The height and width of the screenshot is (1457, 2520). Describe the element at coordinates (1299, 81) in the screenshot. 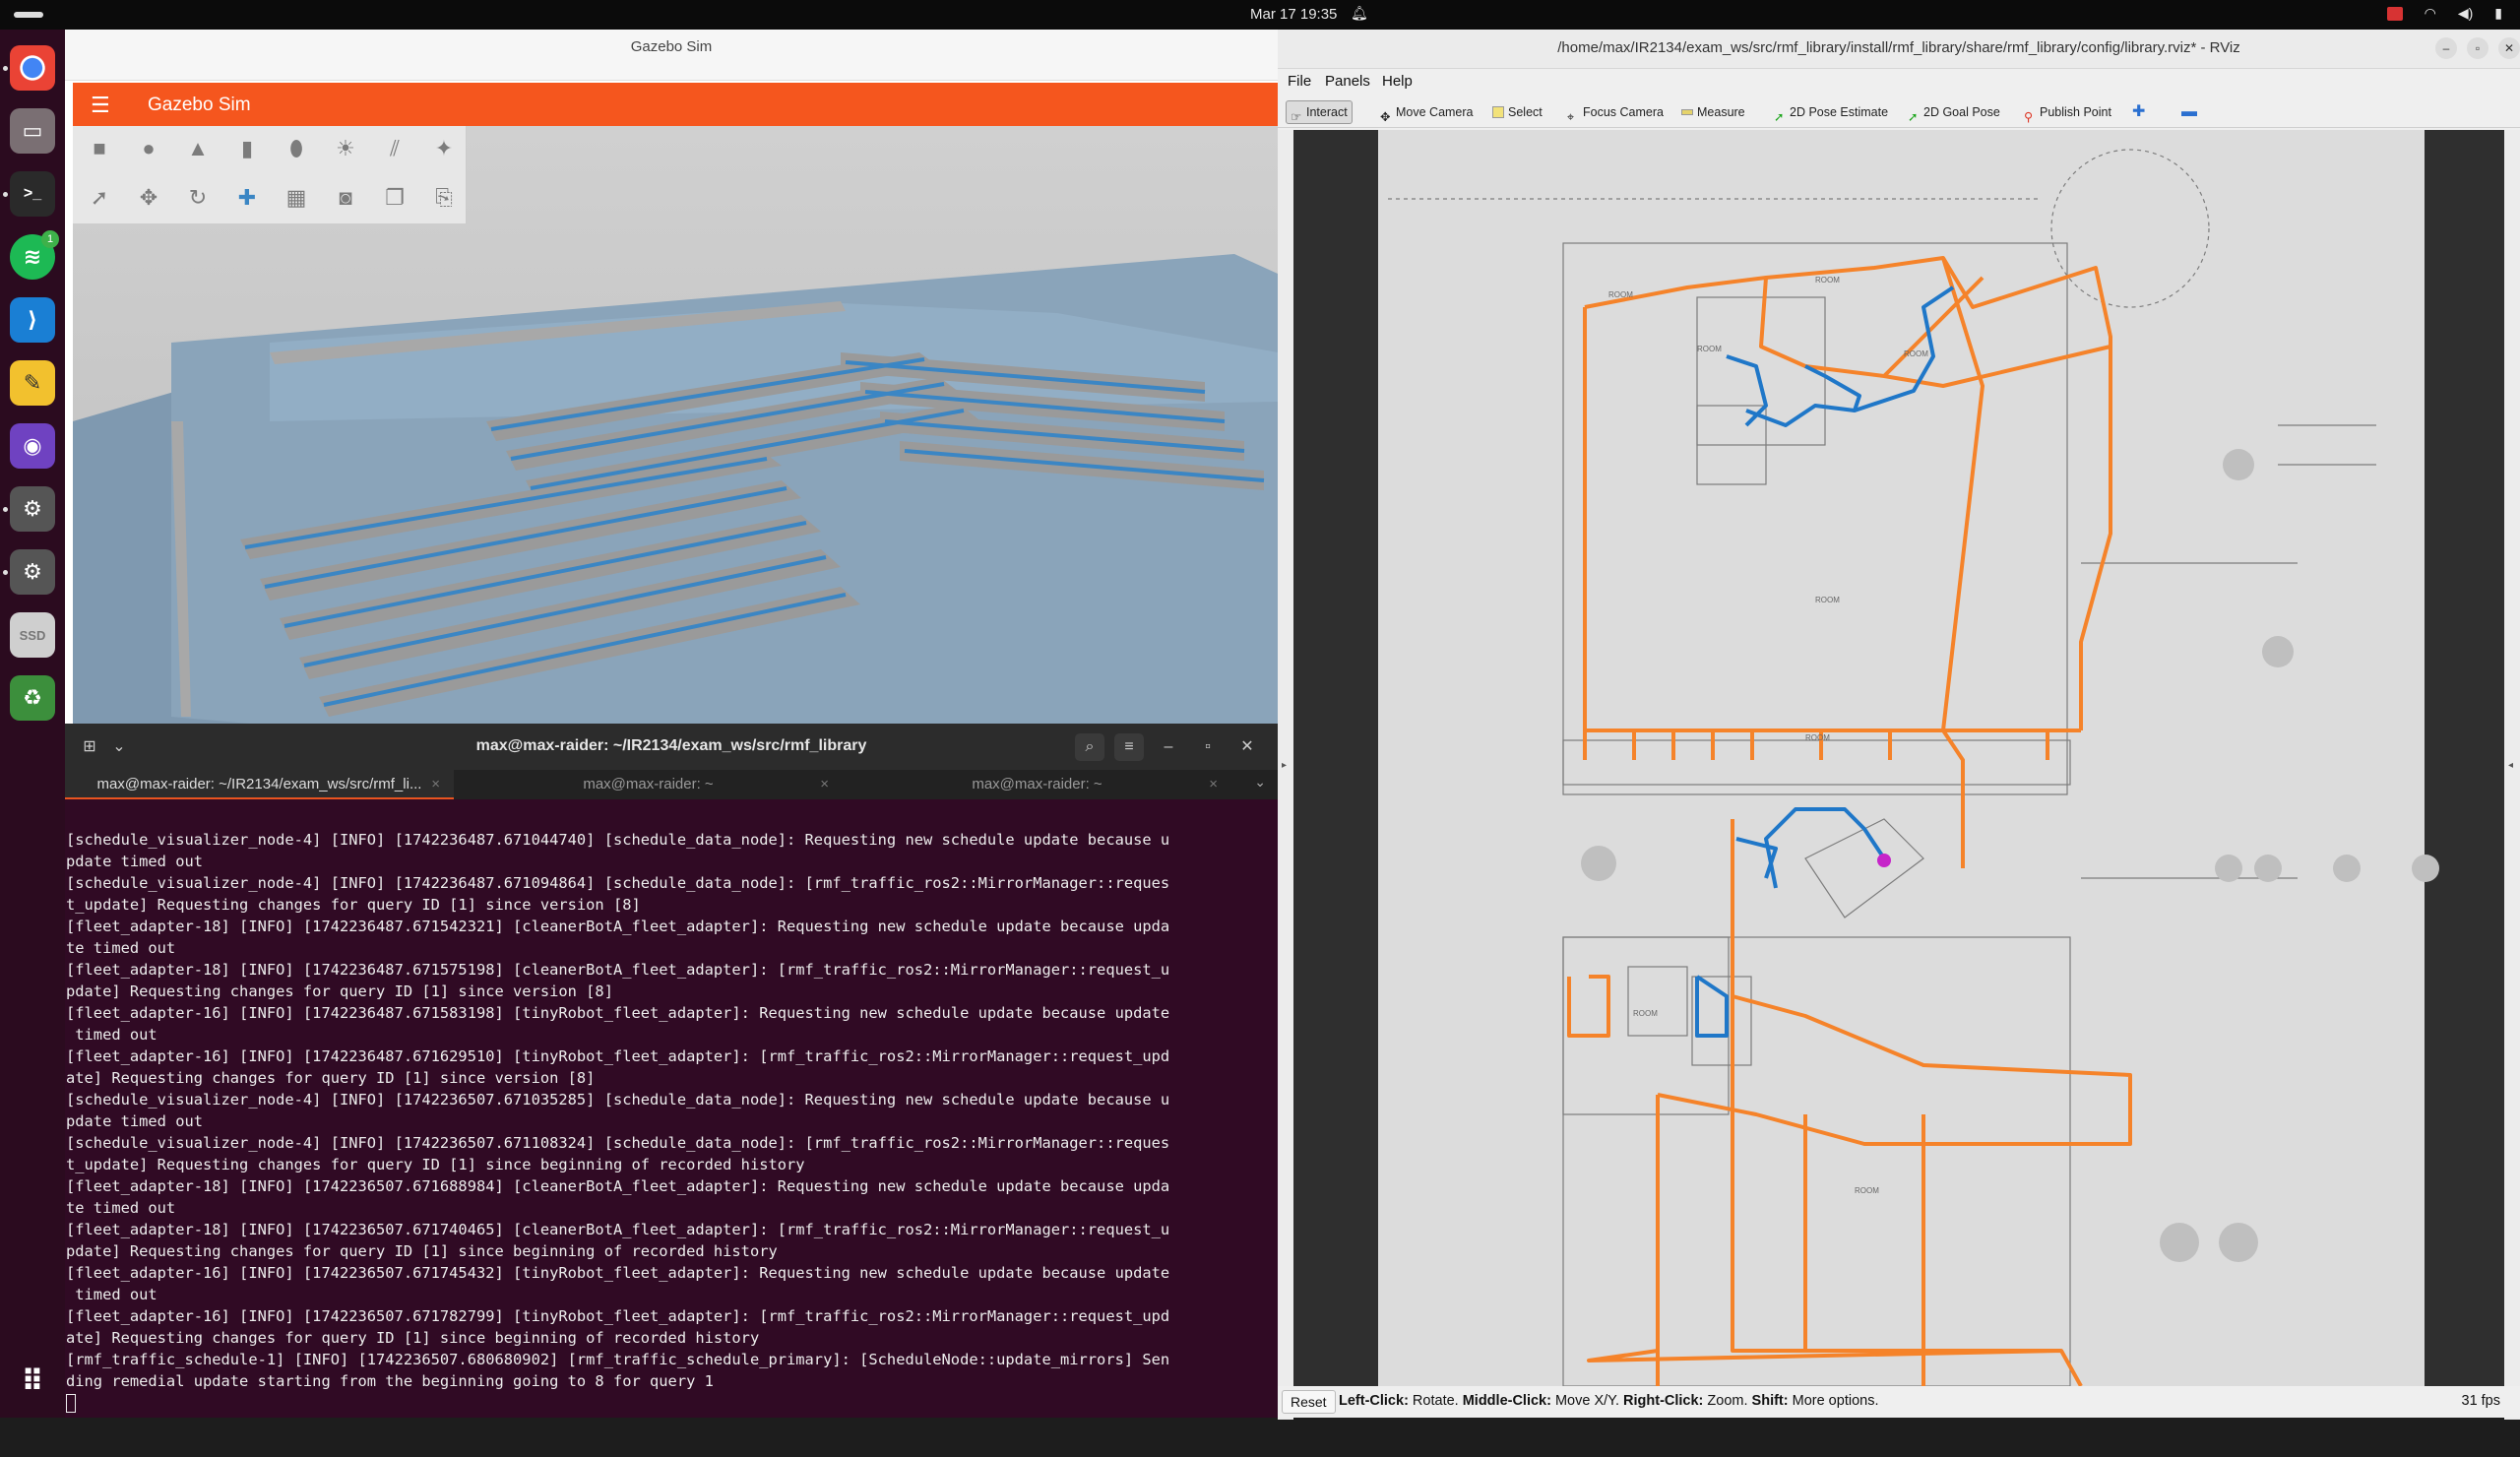

I see `menu-file: File` at that location.